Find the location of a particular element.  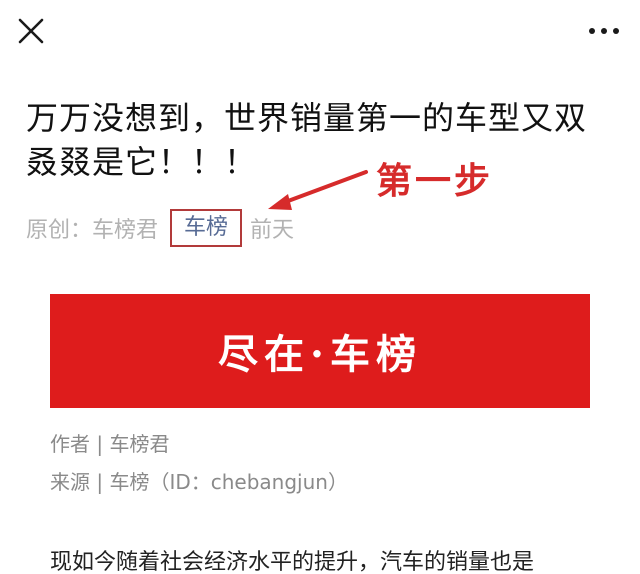

banner-text: 尽在·车榜 is located at coordinates (320, 354).